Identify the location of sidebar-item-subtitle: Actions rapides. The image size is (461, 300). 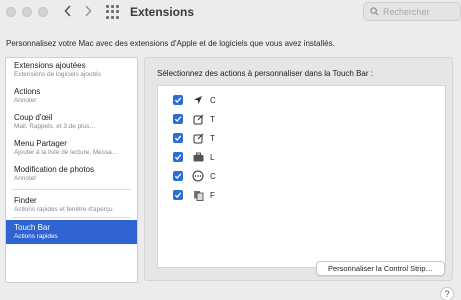
(36, 236).